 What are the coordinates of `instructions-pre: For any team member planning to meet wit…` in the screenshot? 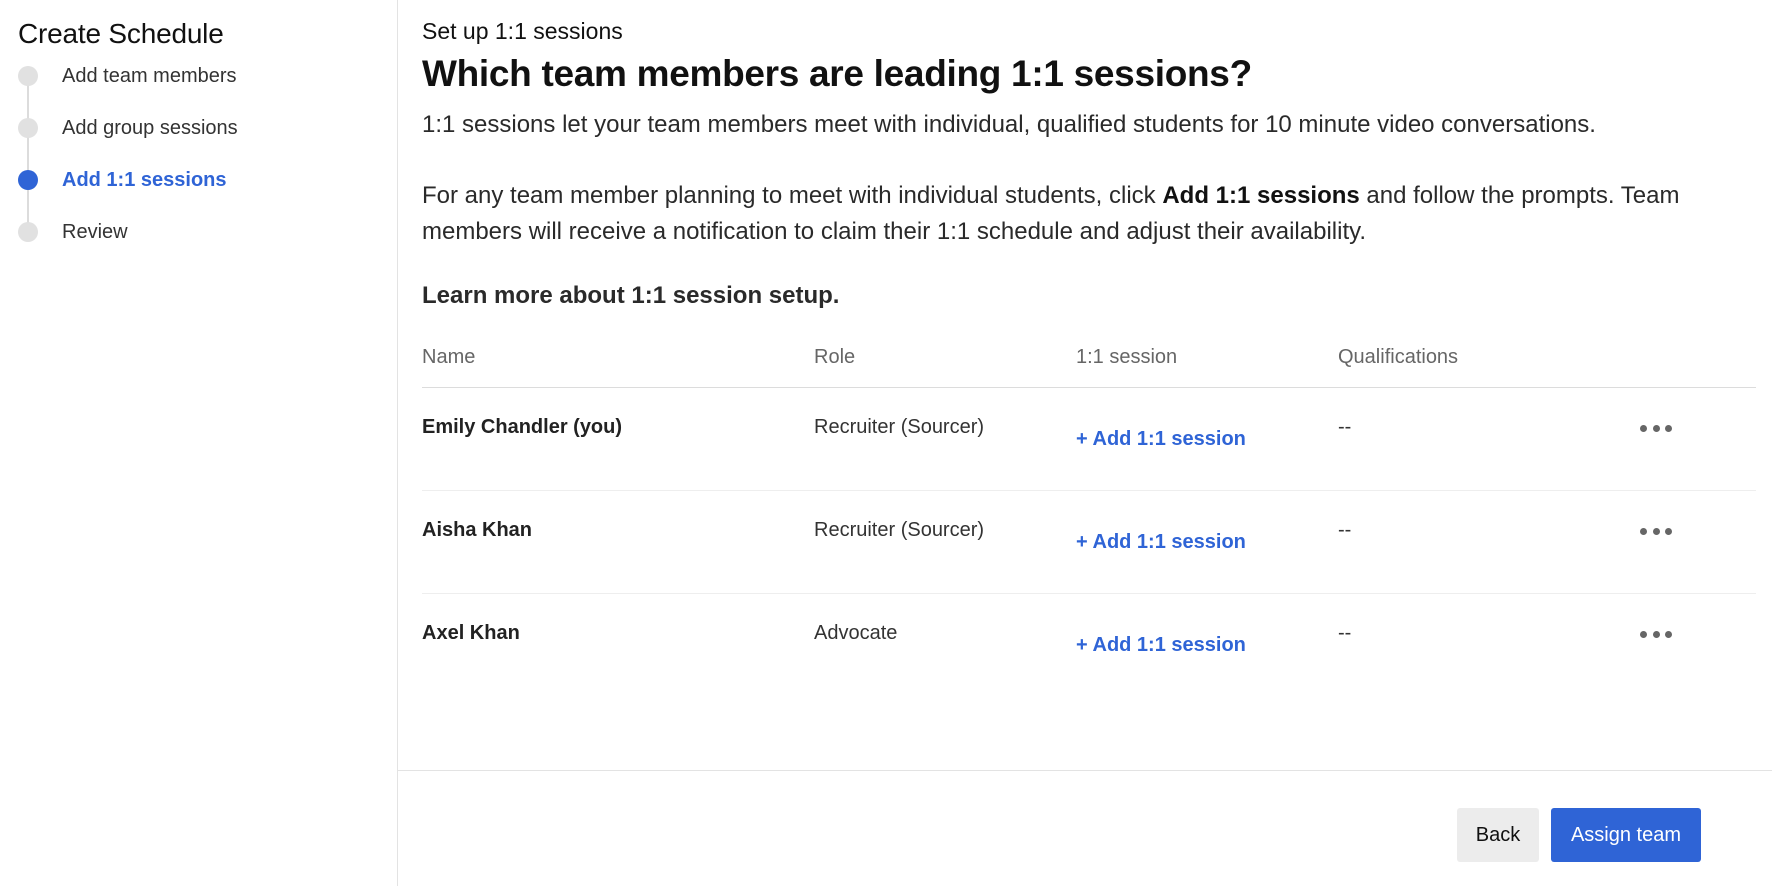 It's located at (792, 195).